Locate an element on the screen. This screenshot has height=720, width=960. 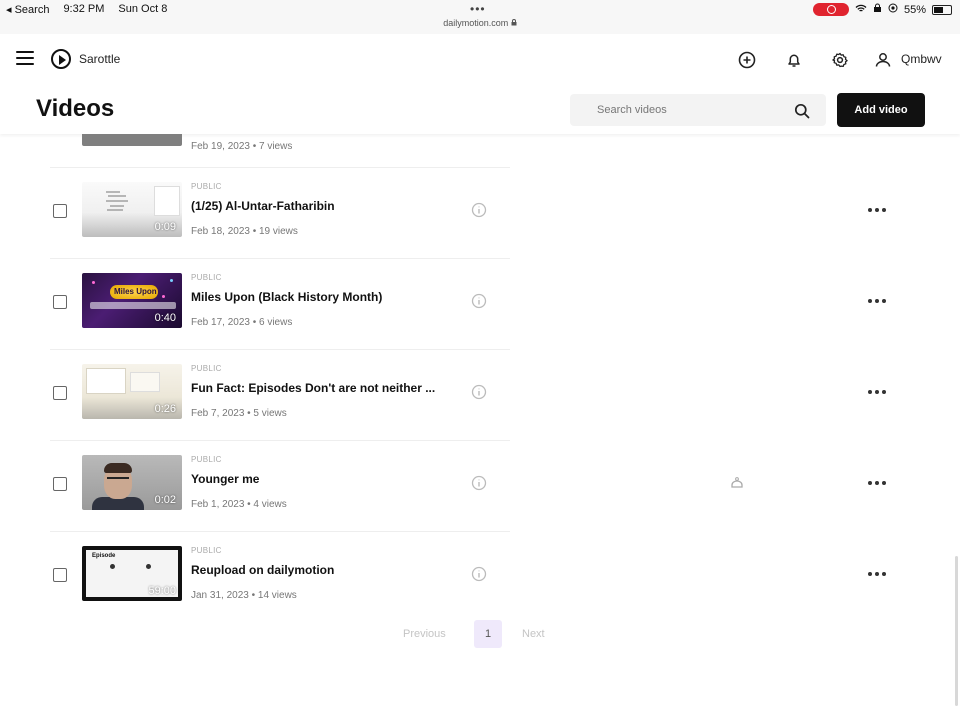
search-input is located at coordinates (680, 110).